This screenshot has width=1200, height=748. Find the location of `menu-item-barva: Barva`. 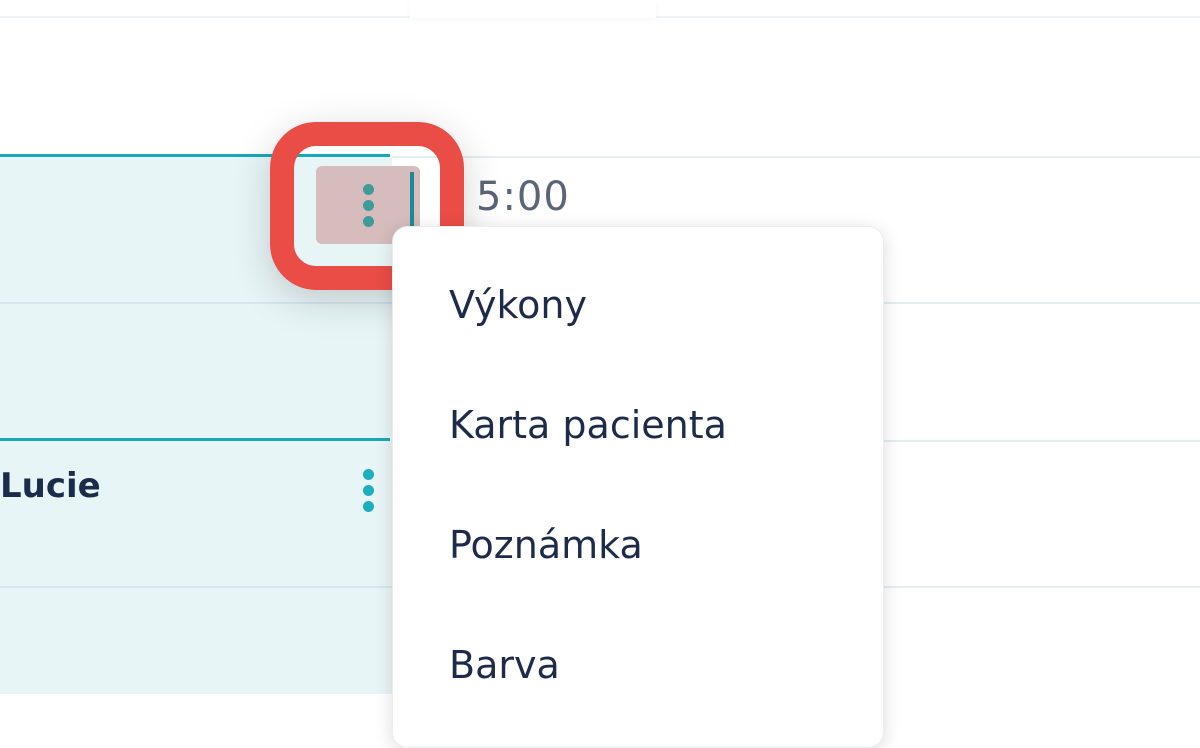

menu-item-barva: Barva is located at coordinates (504, 665).